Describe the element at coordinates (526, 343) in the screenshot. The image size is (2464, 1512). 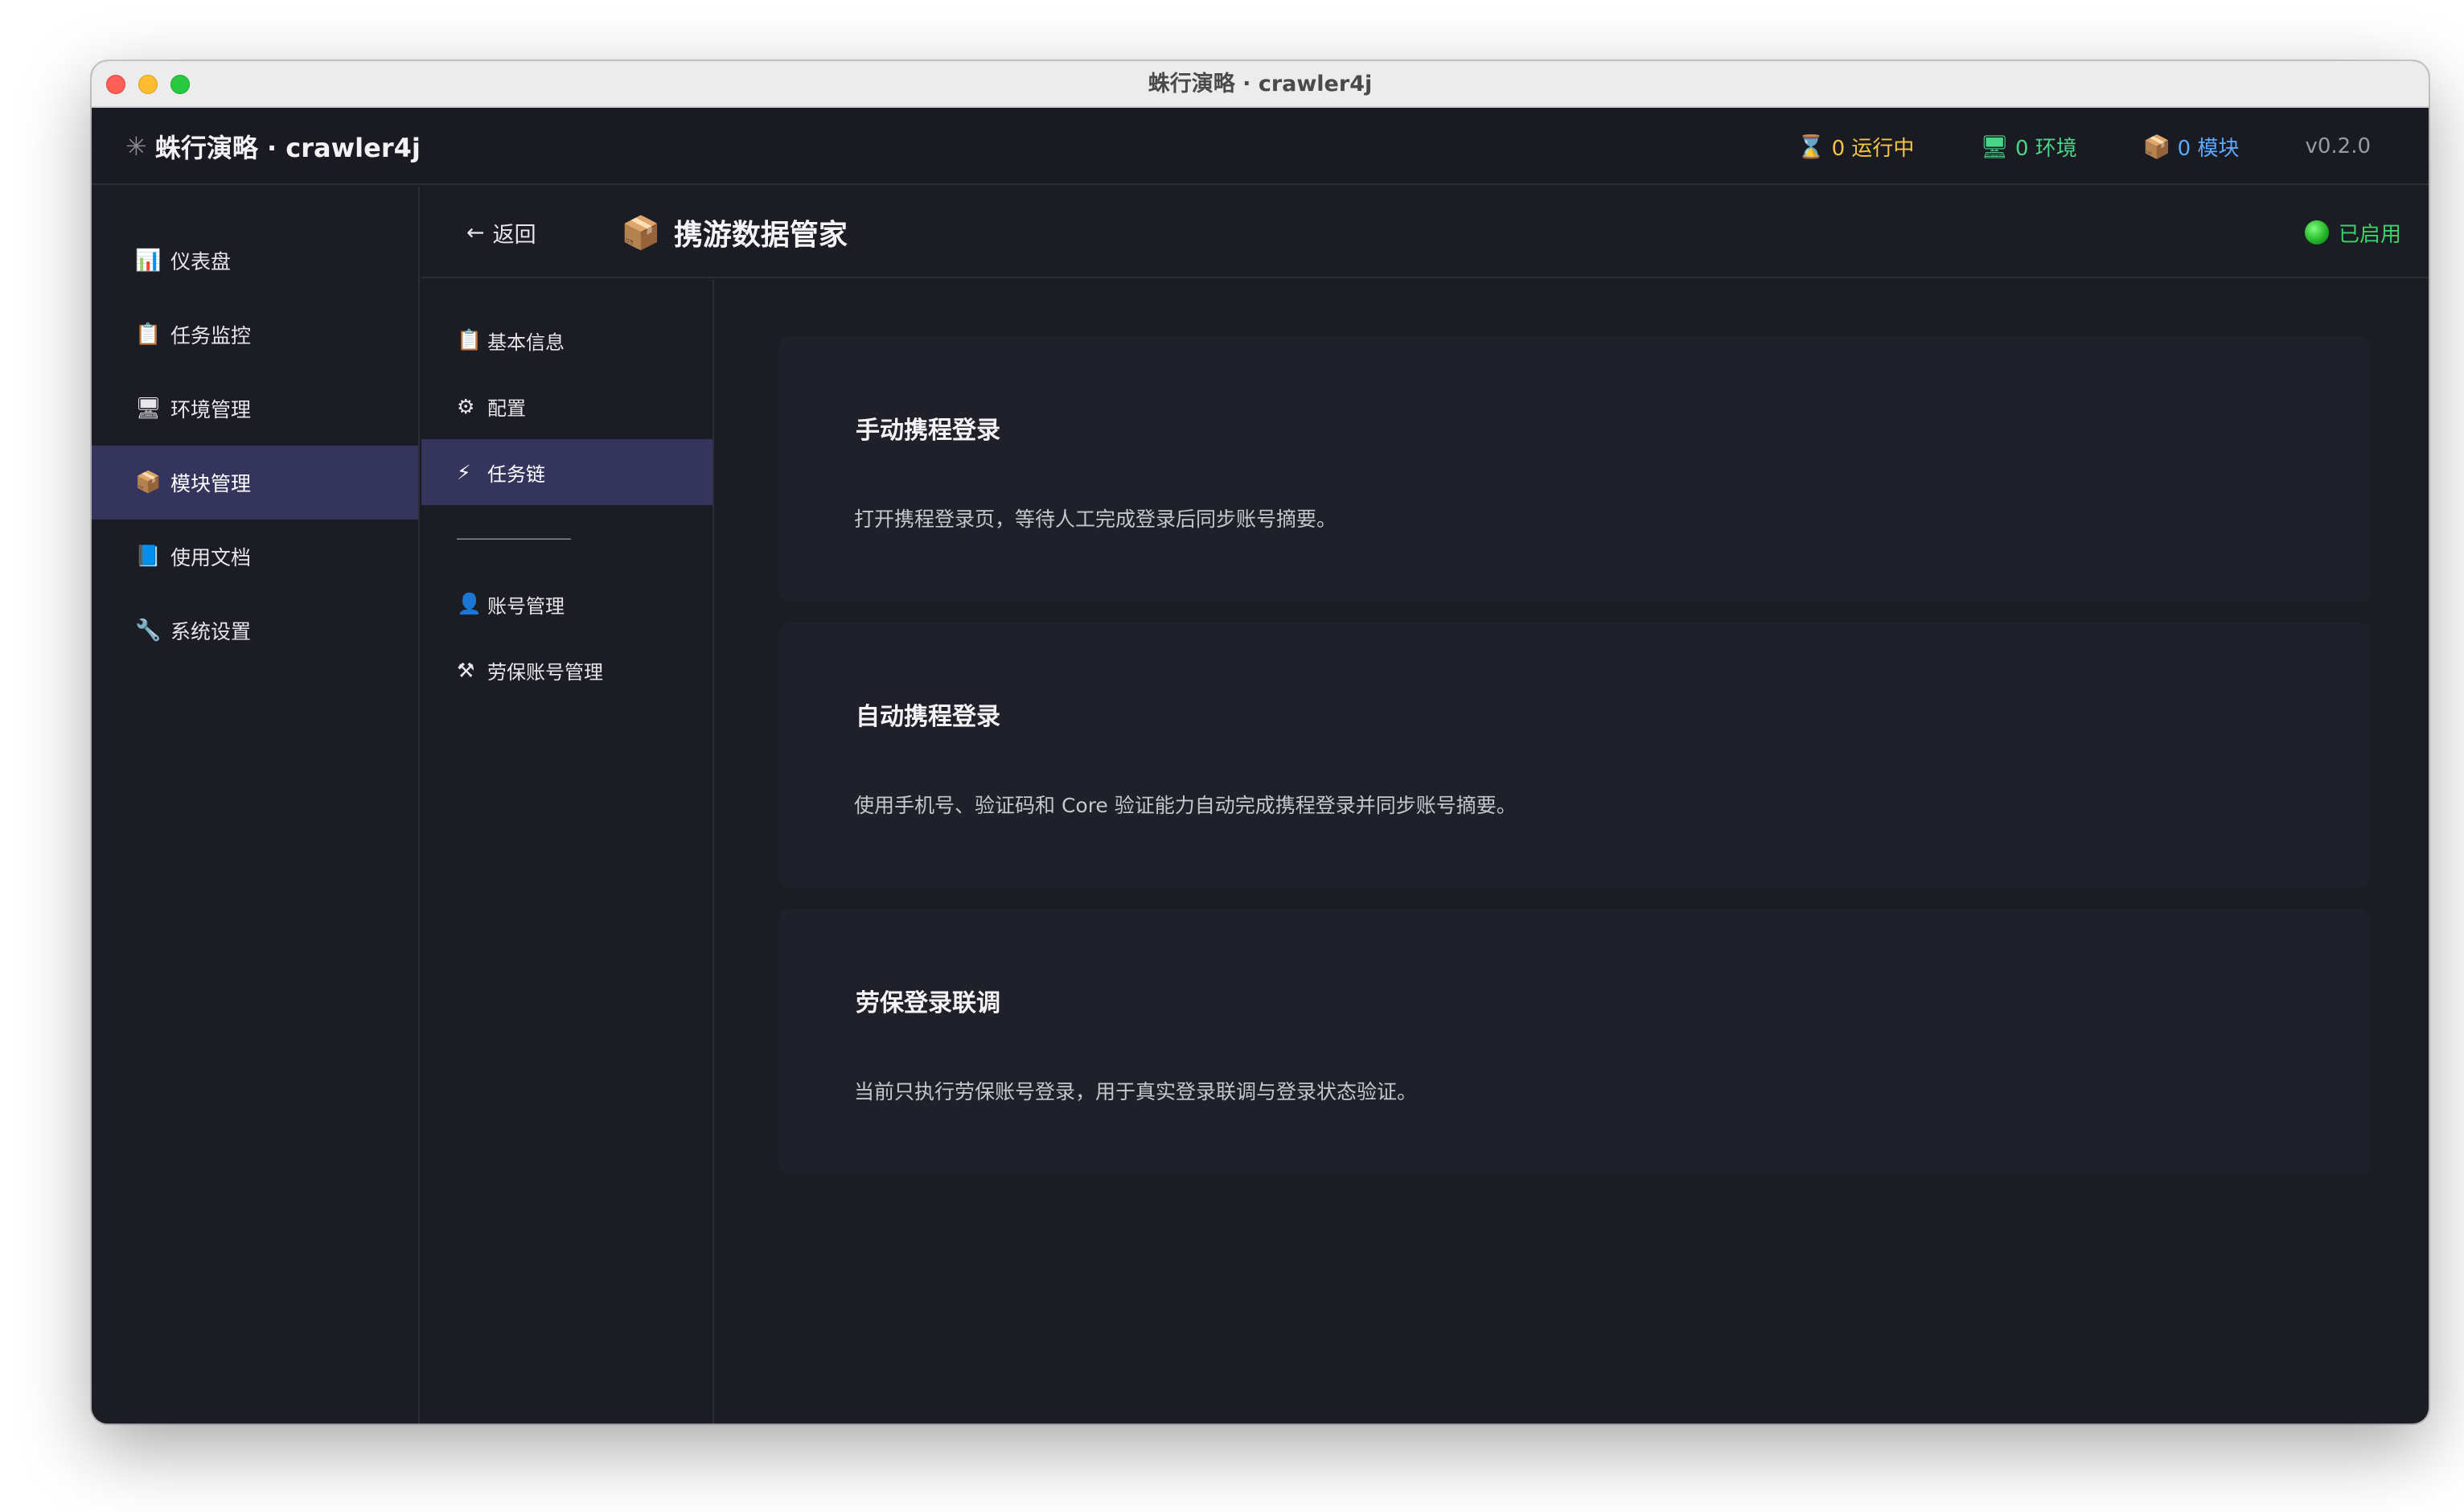
I see `tab-label: 基本信息` at that location.